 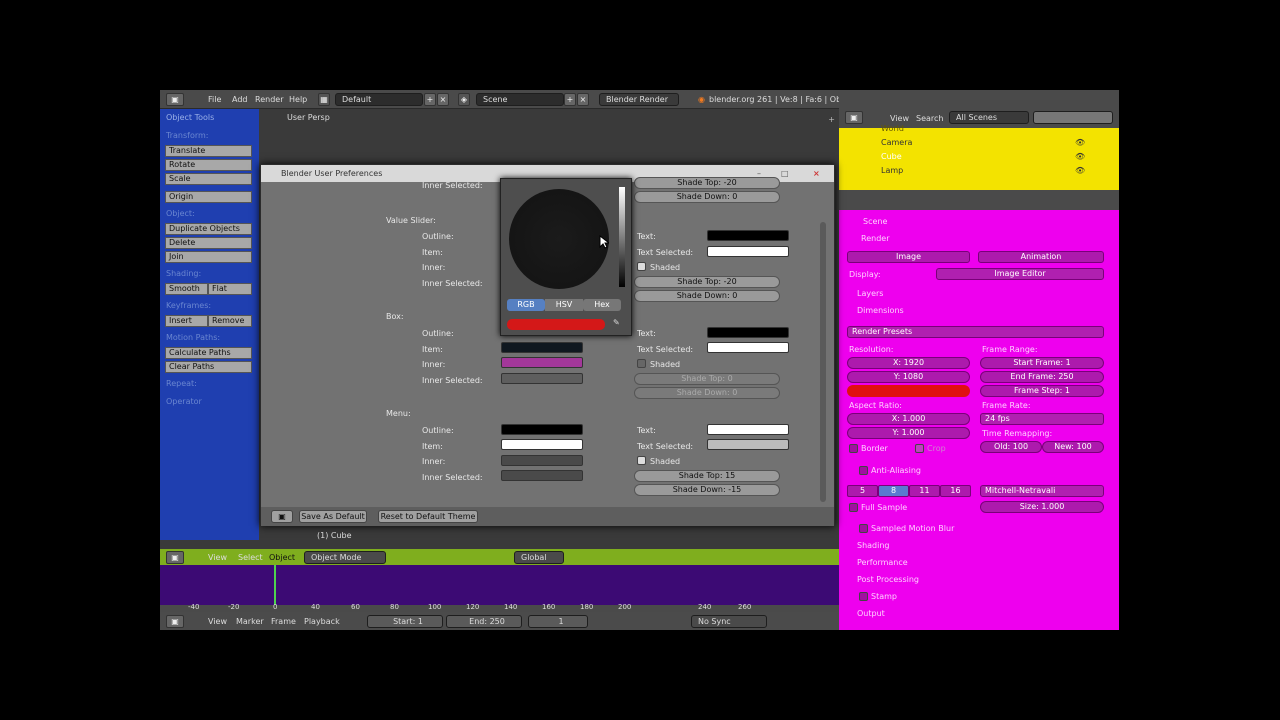 I want to click on dimensions-panel-header: Dimensions, so click(x=880, y=310).